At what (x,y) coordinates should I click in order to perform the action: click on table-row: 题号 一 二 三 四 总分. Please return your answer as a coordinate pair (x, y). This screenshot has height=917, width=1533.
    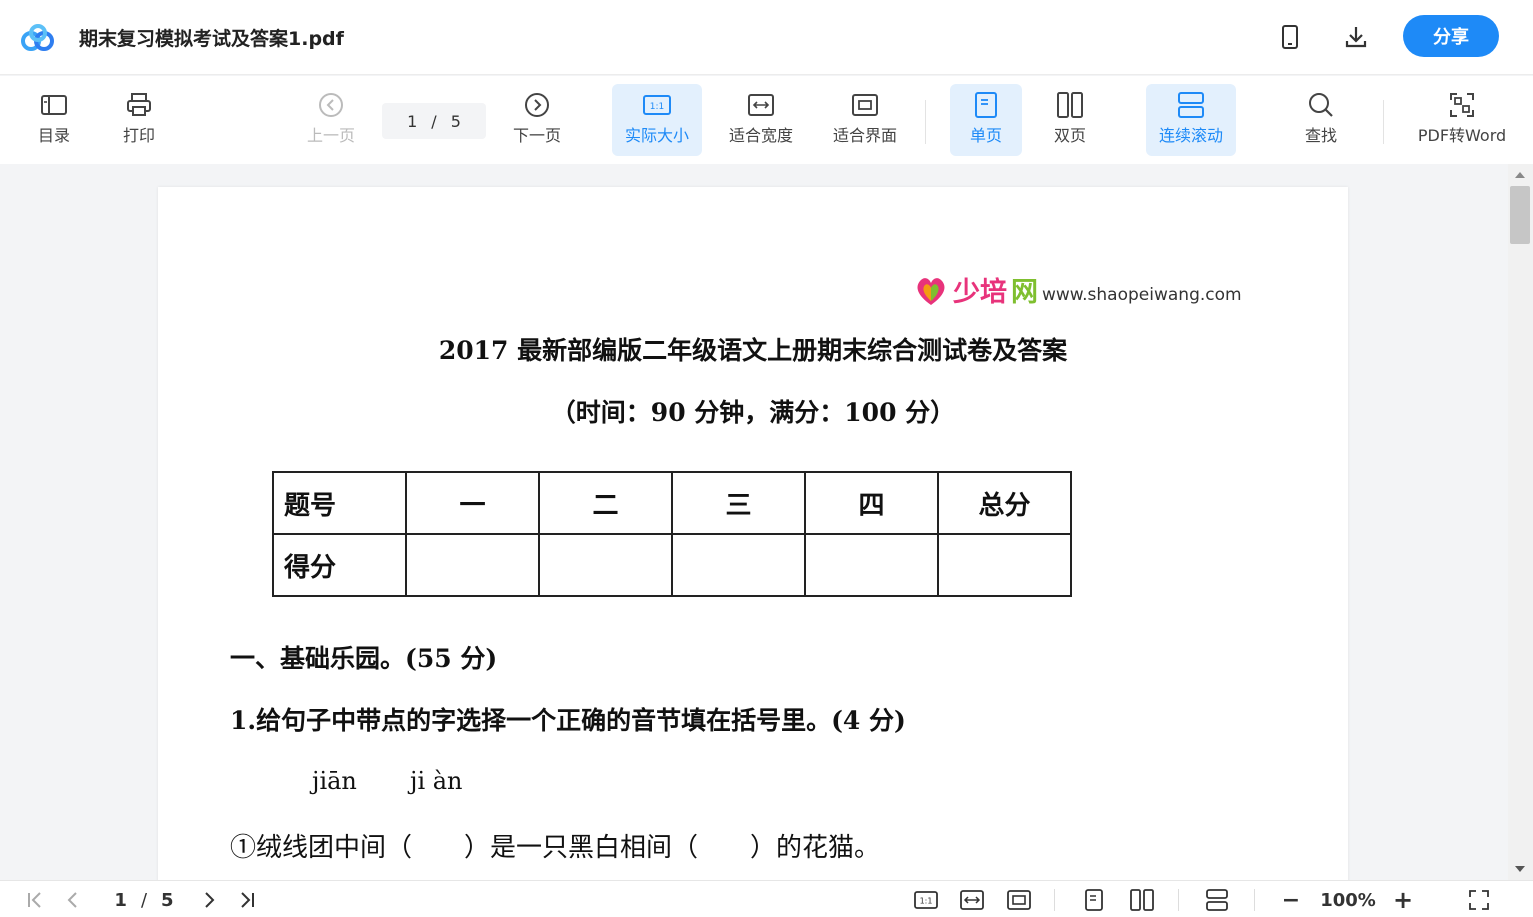
    Looking at the image, I should click on (672, 503).